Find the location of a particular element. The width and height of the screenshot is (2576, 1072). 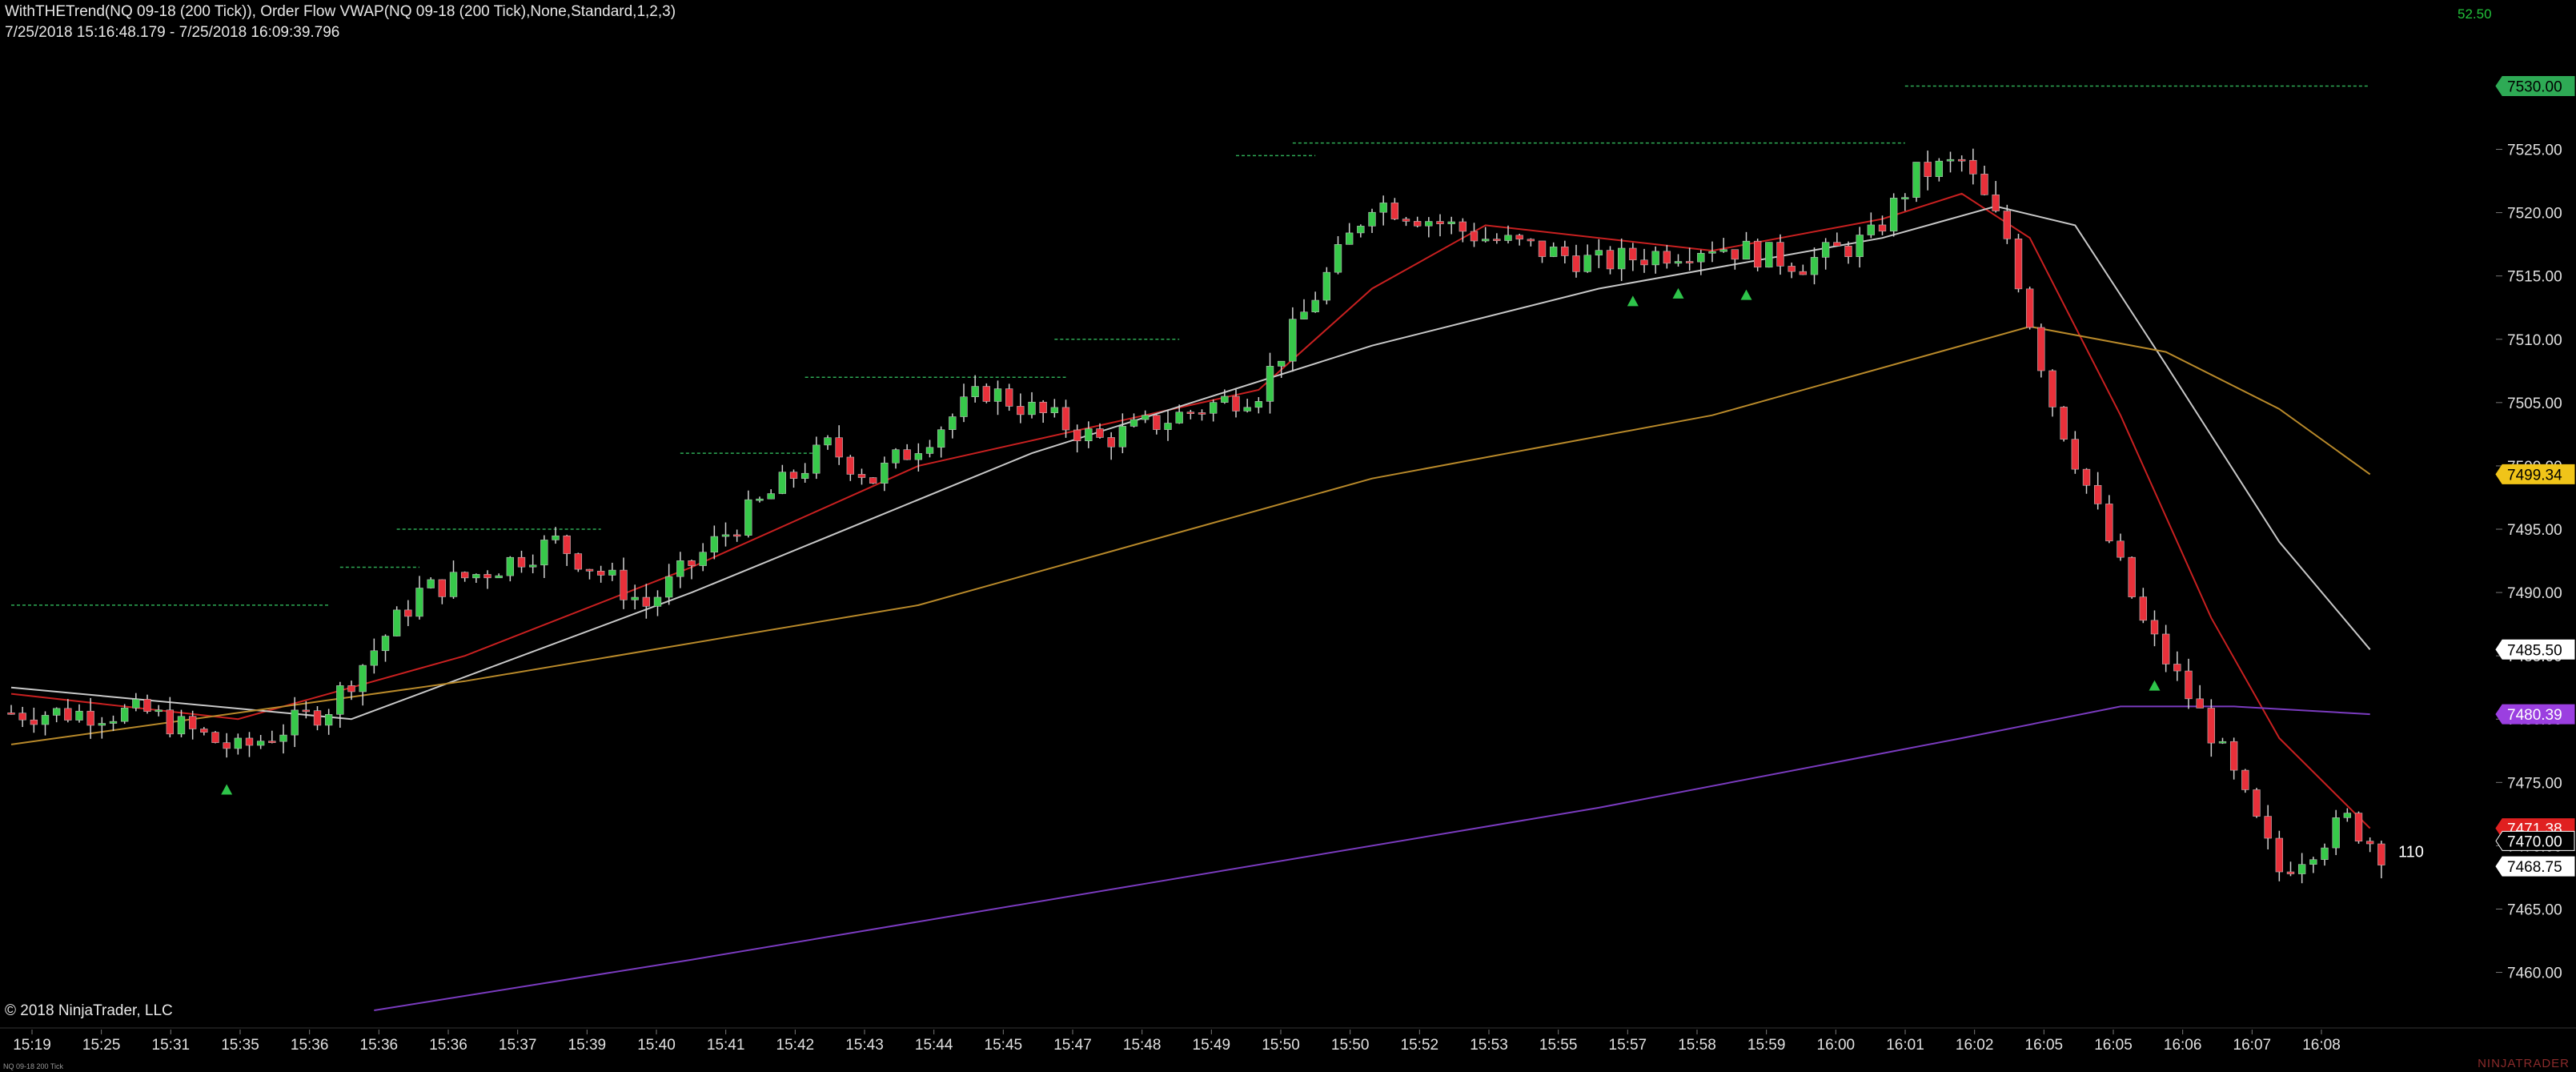

x-tick-label: 16:07 is located at coordinates (2252, 1045).